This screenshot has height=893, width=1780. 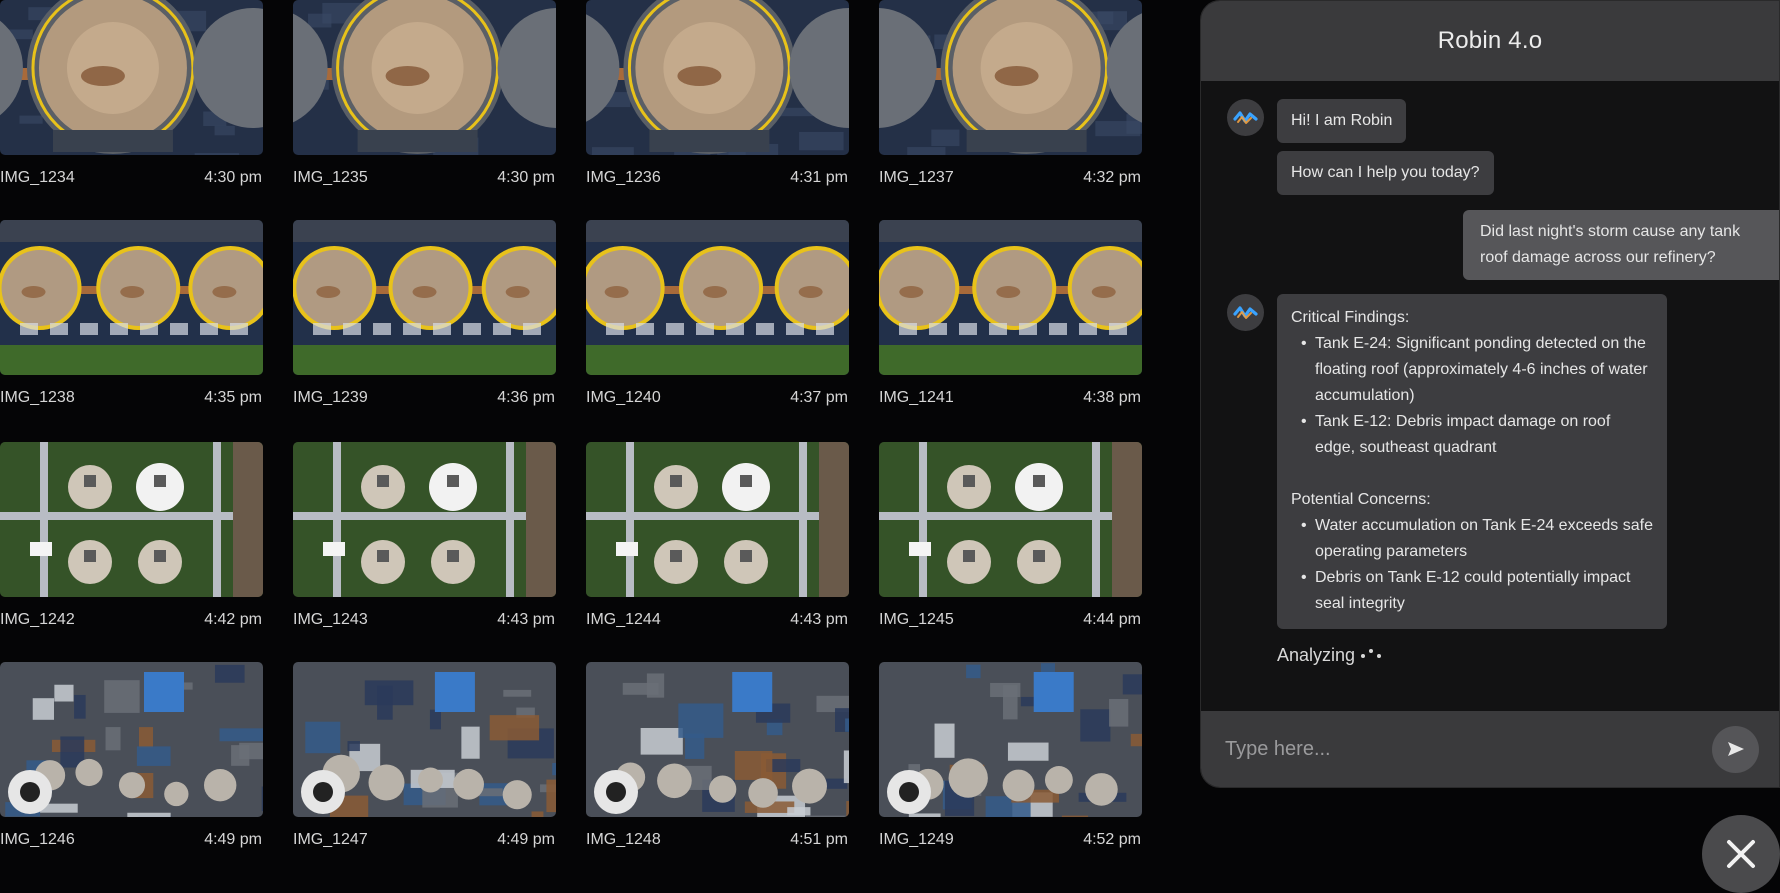 What do you see at coordinates (1112, 177) in the screenshot?
I see `image-timestamp: 4:32 pm` at bounding box center [1112, 177].